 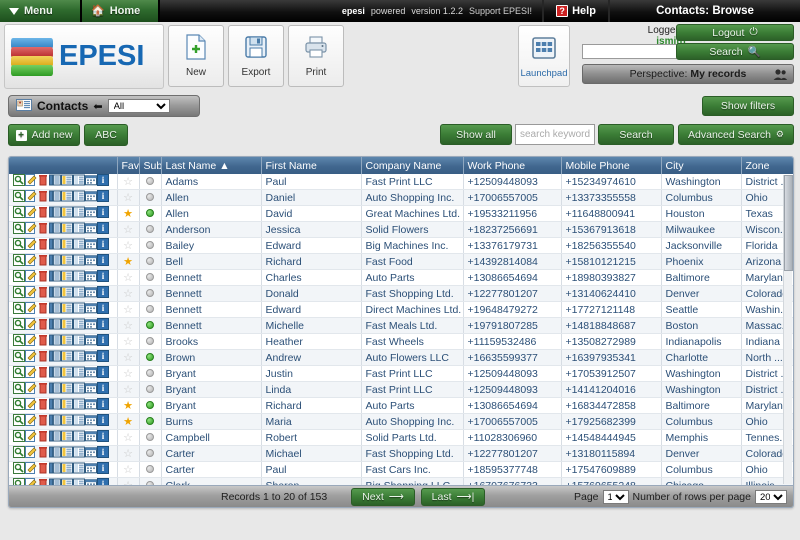 What do you see at coordinates (311, 165) in the screenshot?
I see `col-first-name: First Name` at bounding box center [311, 165].